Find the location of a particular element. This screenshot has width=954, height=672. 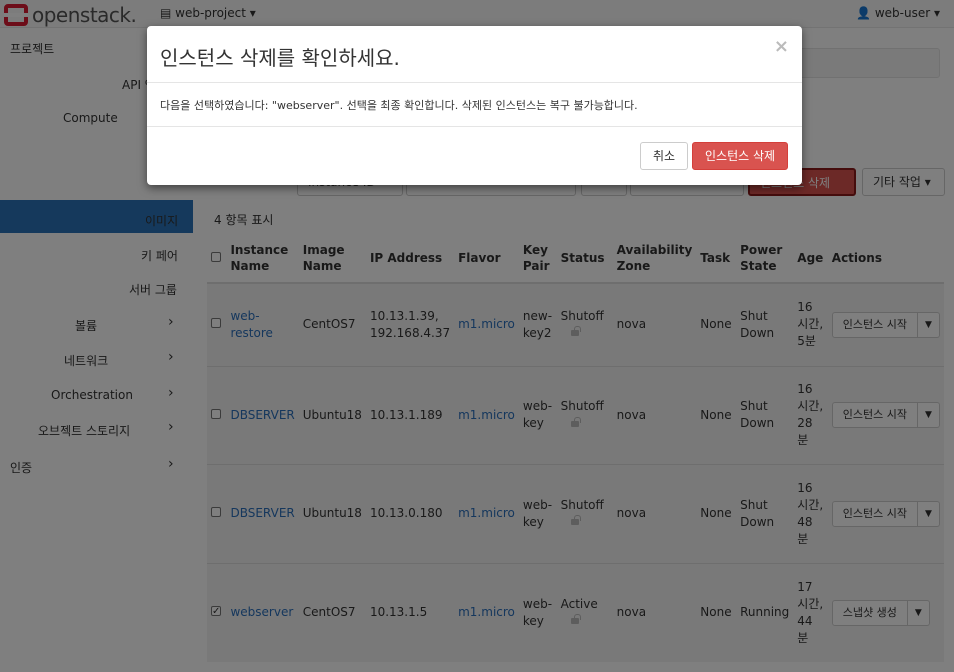

confirm-delete-button: 인스턴스 삭제 is located at coordinates (740, 156).